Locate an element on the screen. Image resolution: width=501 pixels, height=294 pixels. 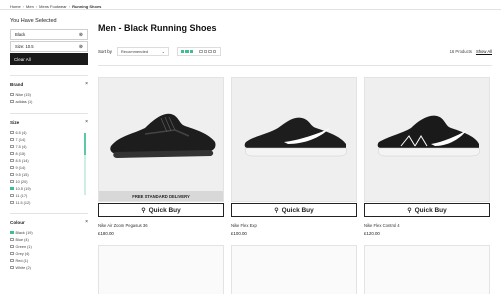
filter-option: 7 (14) is located at coordinates (49, 139).